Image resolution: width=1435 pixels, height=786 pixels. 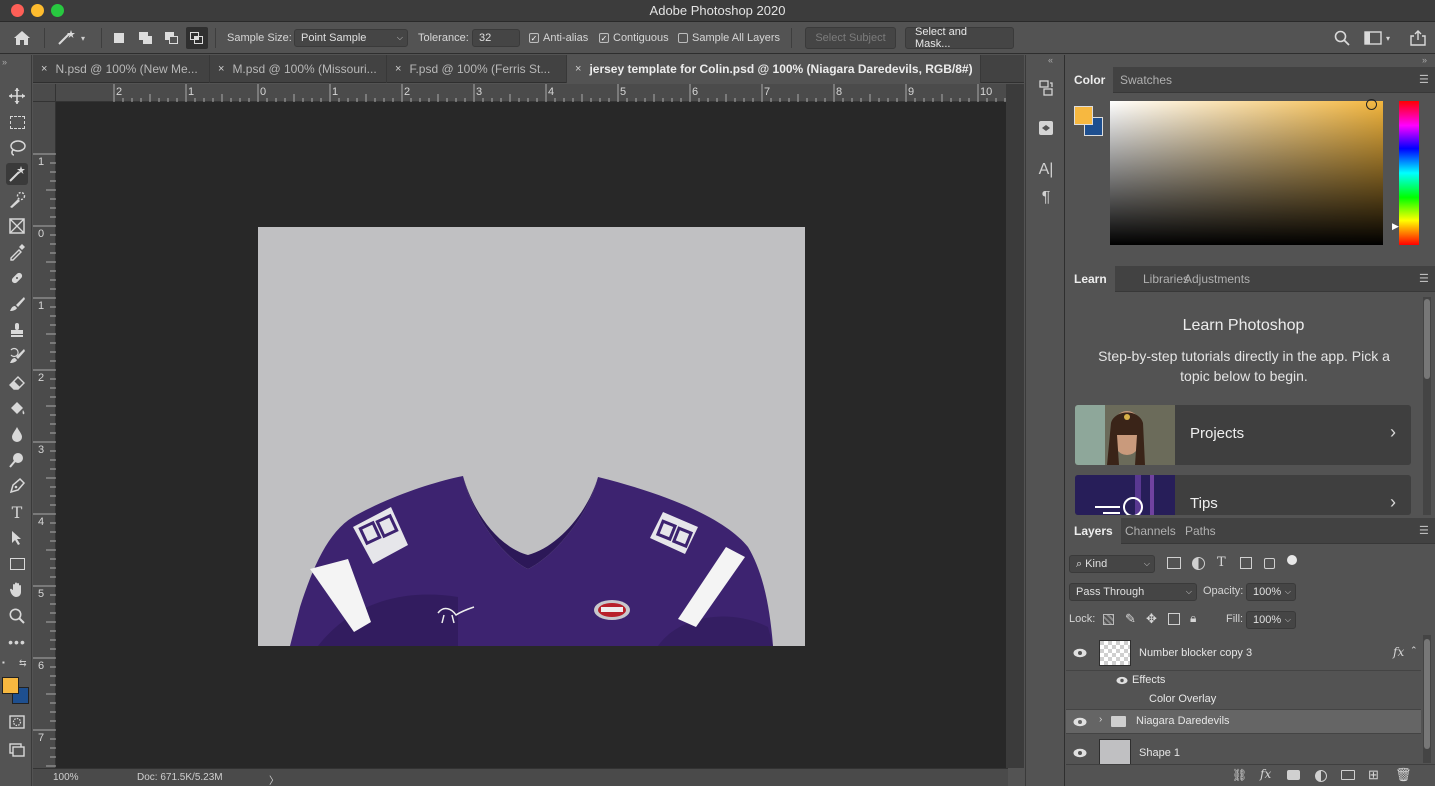 I want to click on history-panel-button, so click(x=1046, y=88).